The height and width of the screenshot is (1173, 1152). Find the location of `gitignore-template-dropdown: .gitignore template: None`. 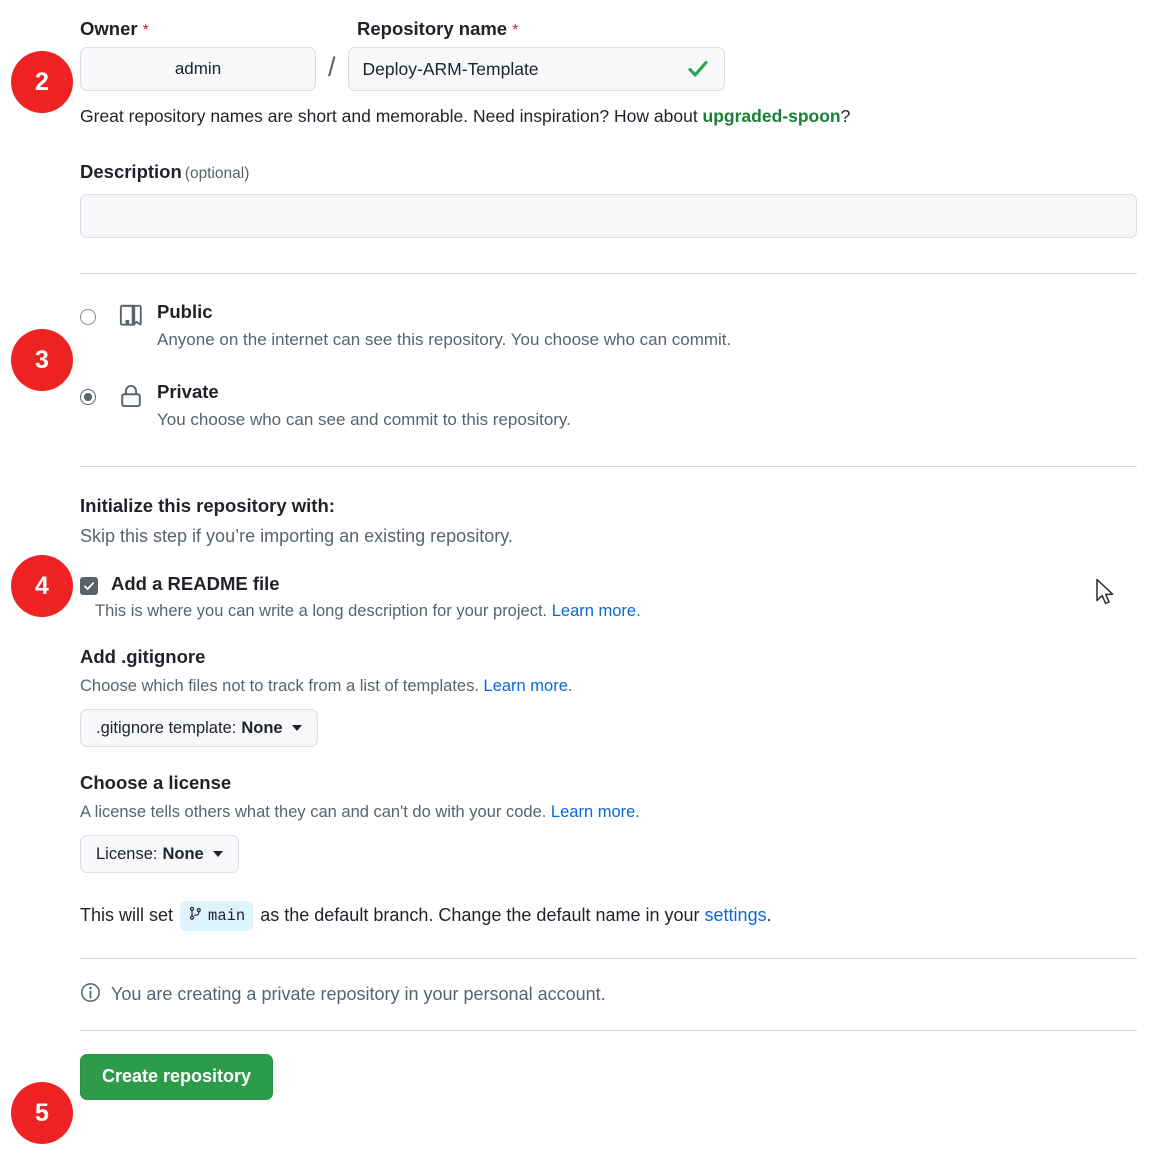

gitignore-template-dropdown: .gitignore template: None is located at coordinates (199, 728).